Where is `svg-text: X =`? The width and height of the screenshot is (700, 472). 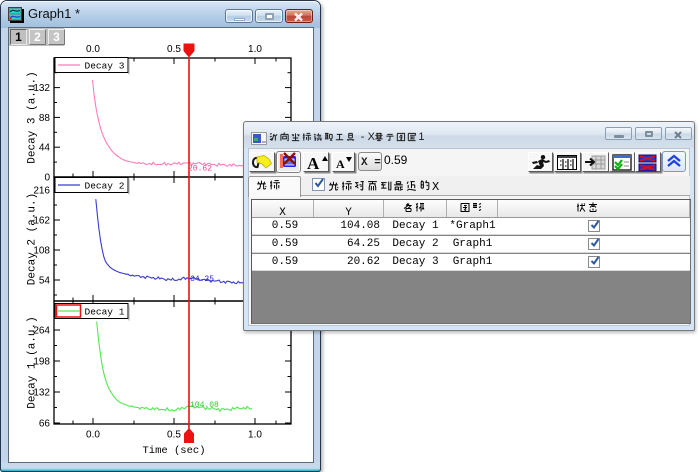 svg-text: X = is located at coordinates (371, 163).